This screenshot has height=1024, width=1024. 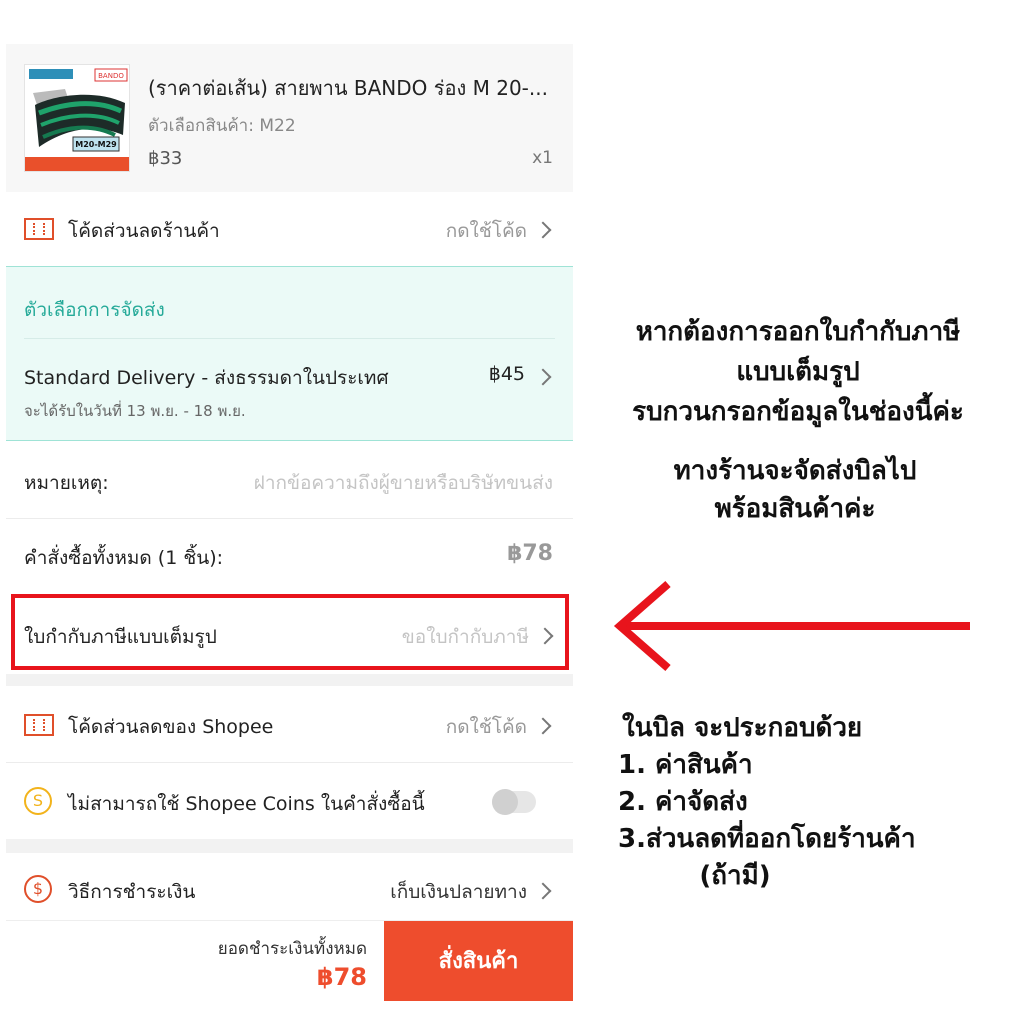 What do you see at coordinates (683, 802) in the screenshot?
I see `bill-item: 2. ค่าจัดส่ง` at bounding box center [683, 802].